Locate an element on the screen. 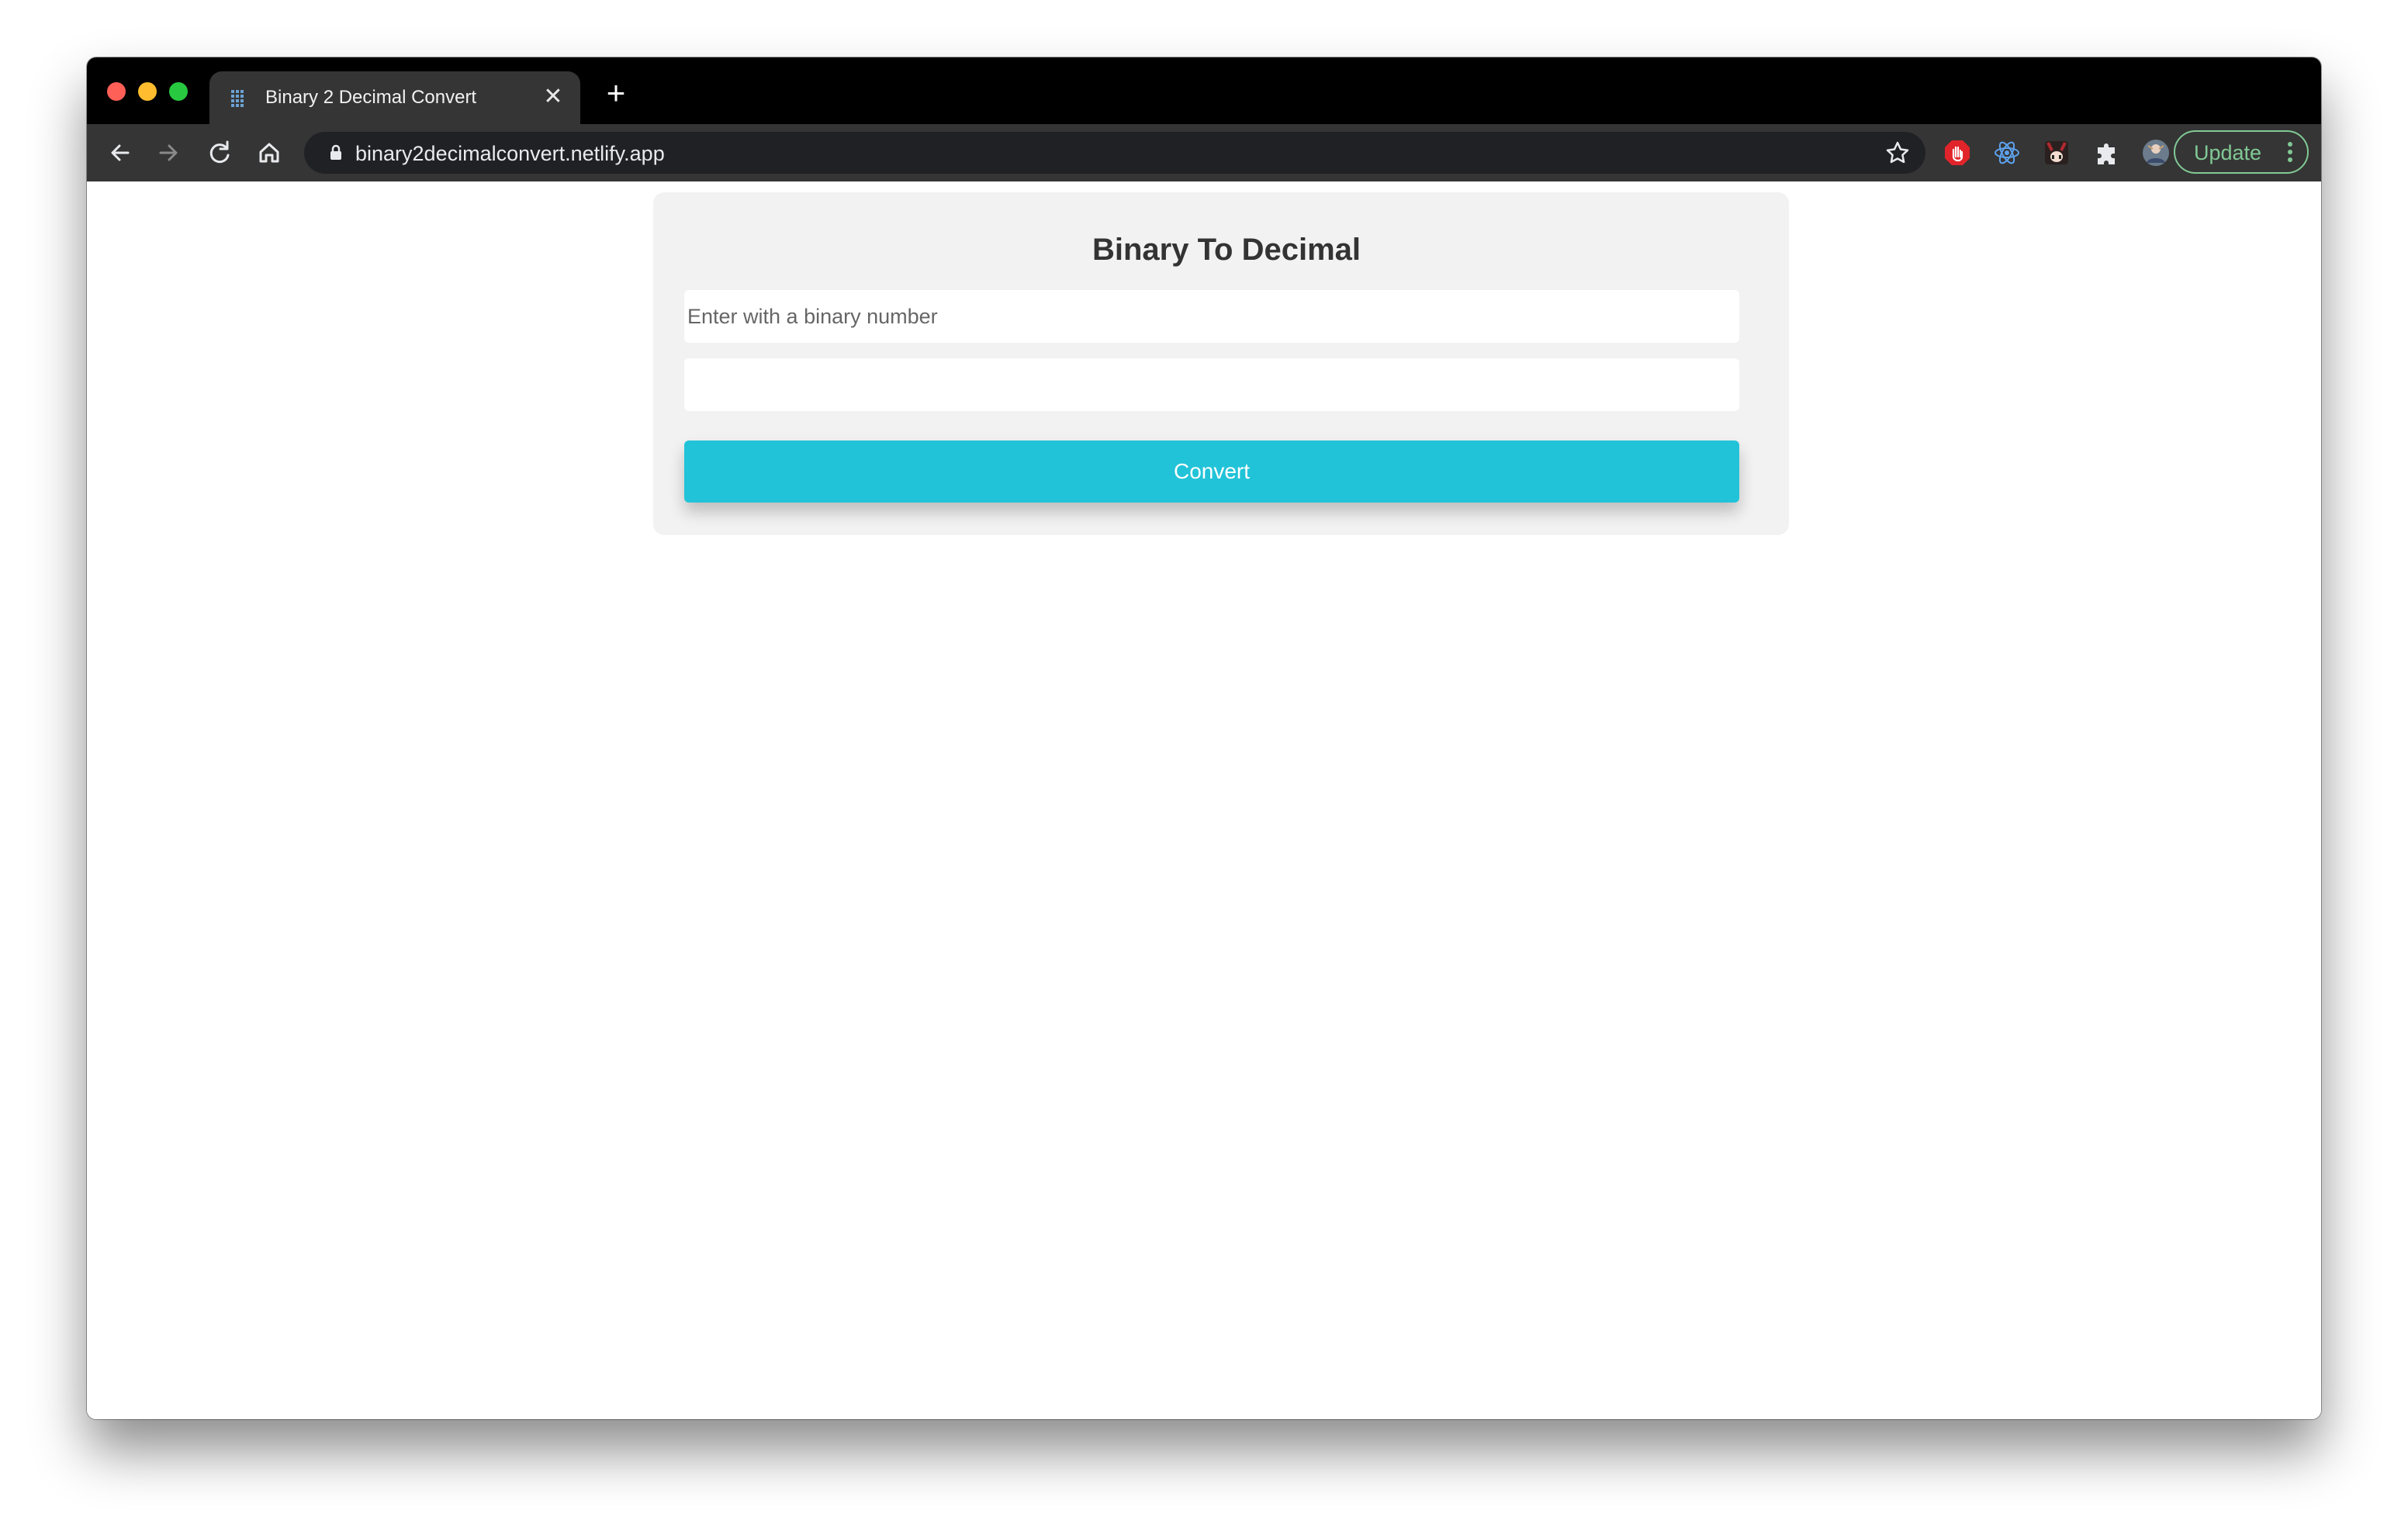 The height and width of the screenshot is (1534, 2408). calculator-icon is located at coordinates (238, 97).